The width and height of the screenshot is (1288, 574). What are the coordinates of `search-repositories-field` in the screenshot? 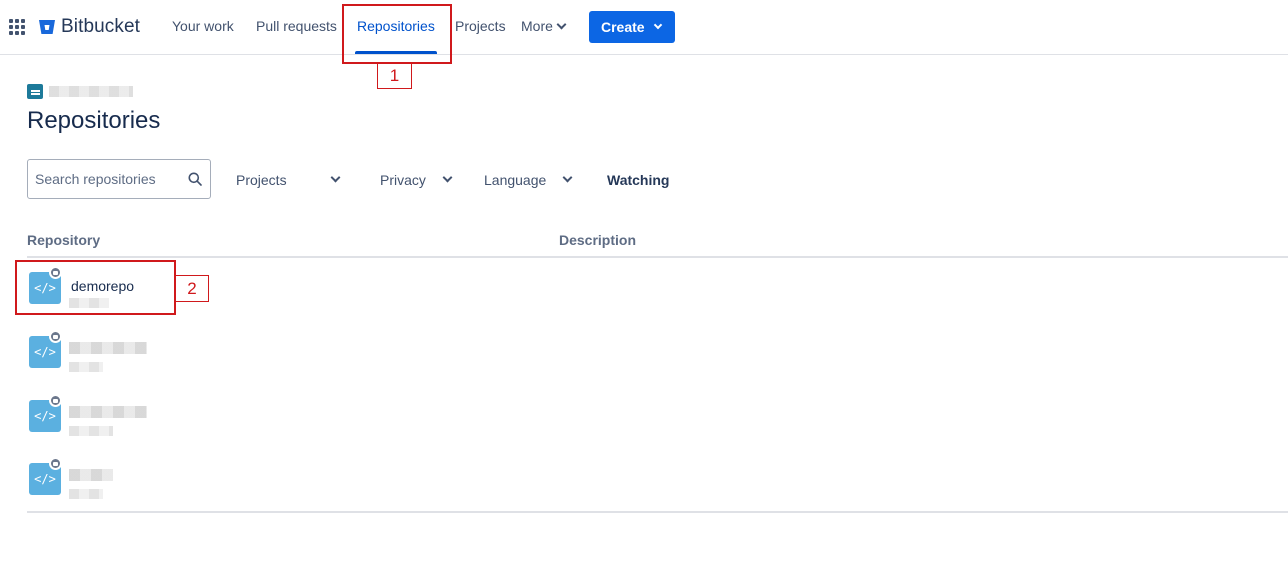 It's located at (119, 179).